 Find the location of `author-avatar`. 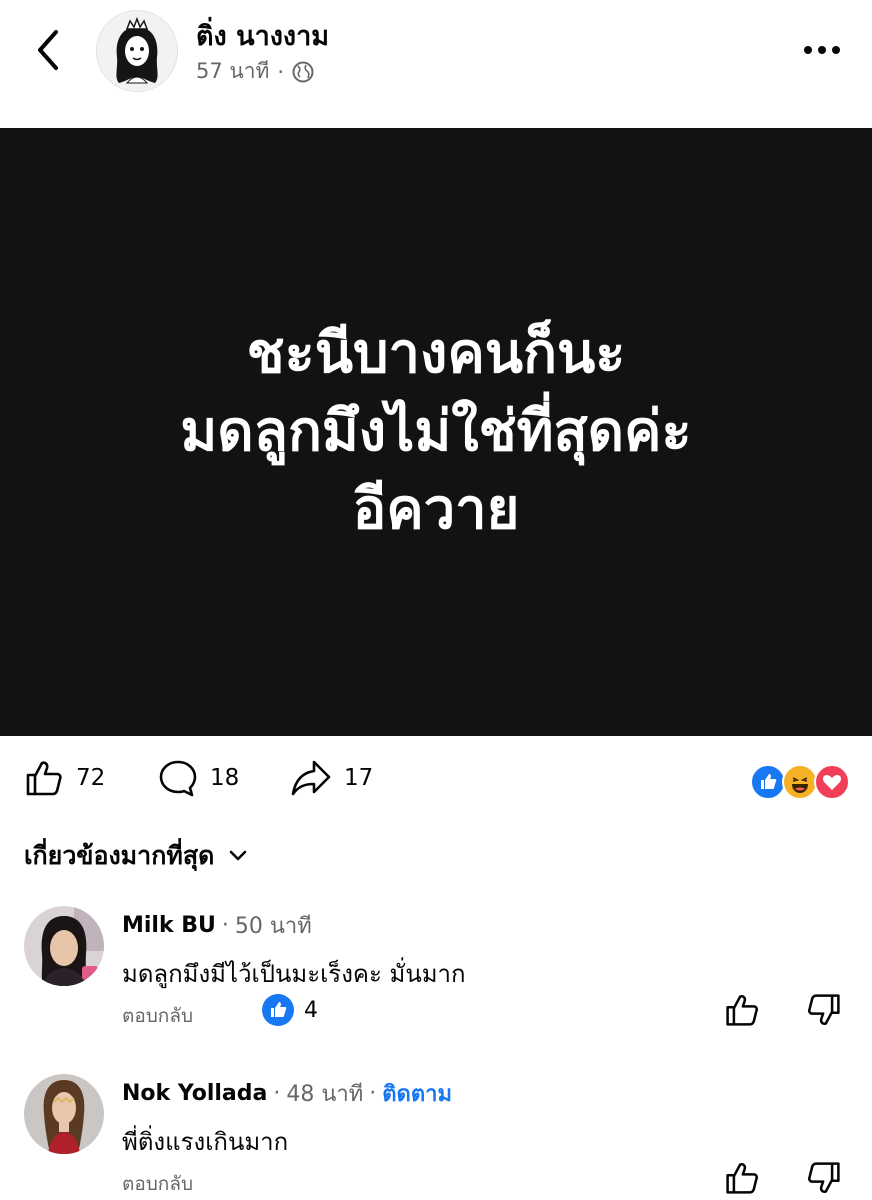

author-avatar is located at coordinates (137, 51).